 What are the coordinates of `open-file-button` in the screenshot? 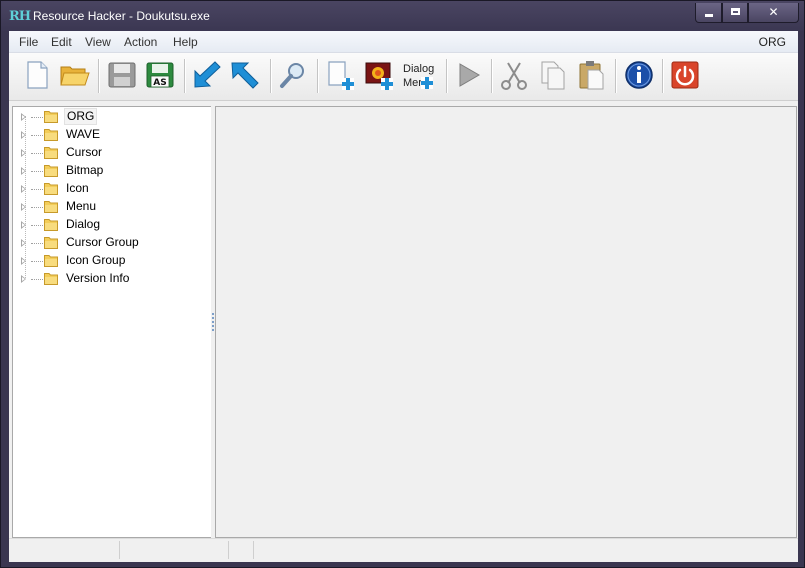 It's located at (75, 75).